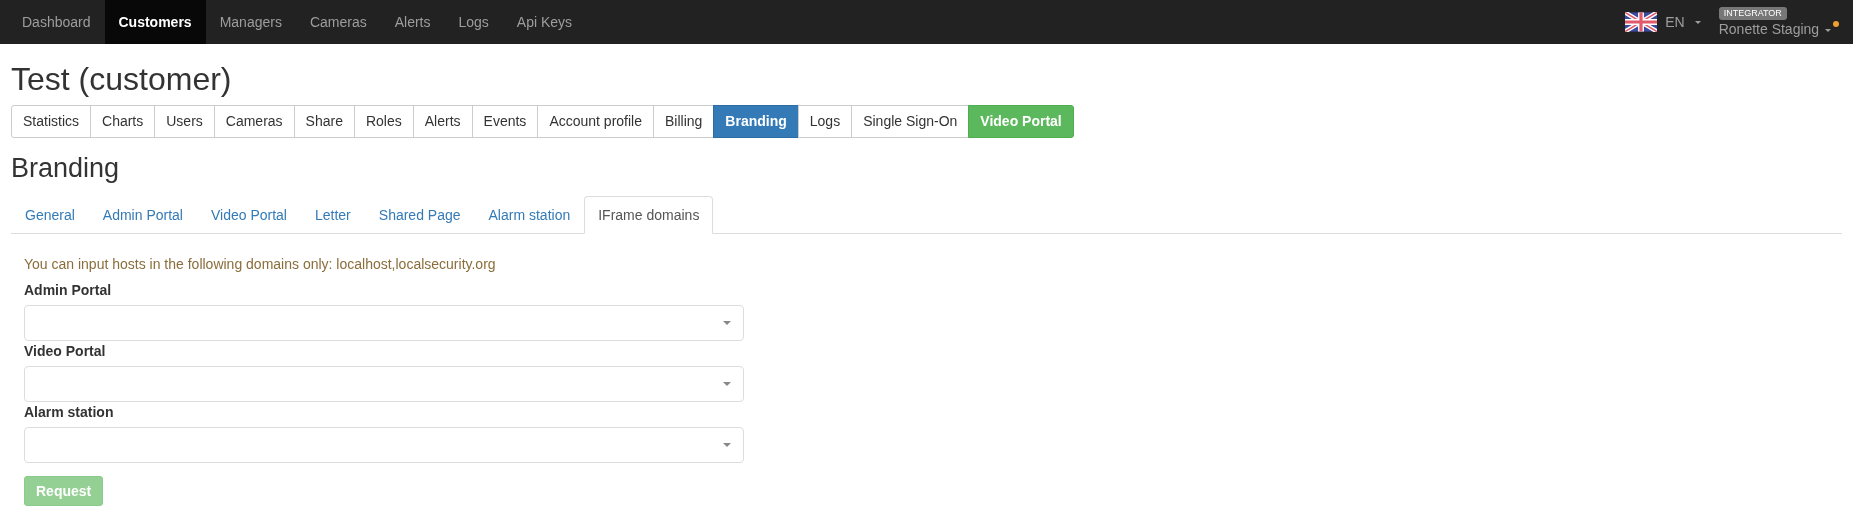 The image size is (1853, 520). Describe the element at coordinates (184, 121) in the screenshot. I see `section-tab: Users` at that location.